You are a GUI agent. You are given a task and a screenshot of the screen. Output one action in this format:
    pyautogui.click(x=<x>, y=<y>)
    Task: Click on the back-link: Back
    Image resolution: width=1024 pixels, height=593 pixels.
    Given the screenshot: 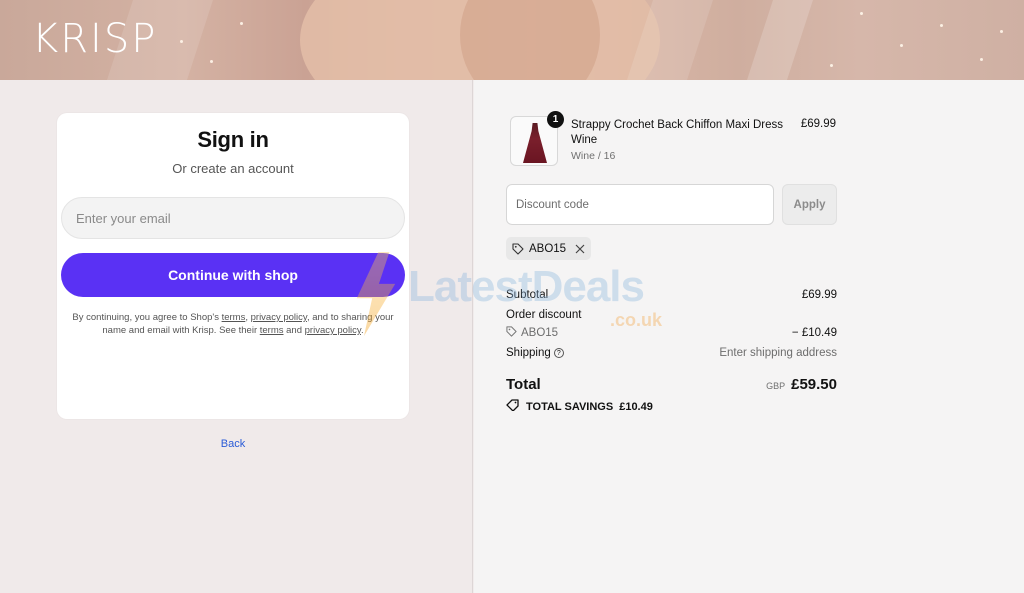 What is the action you would take?
    pyautogui.click(x=233, y=444)
    